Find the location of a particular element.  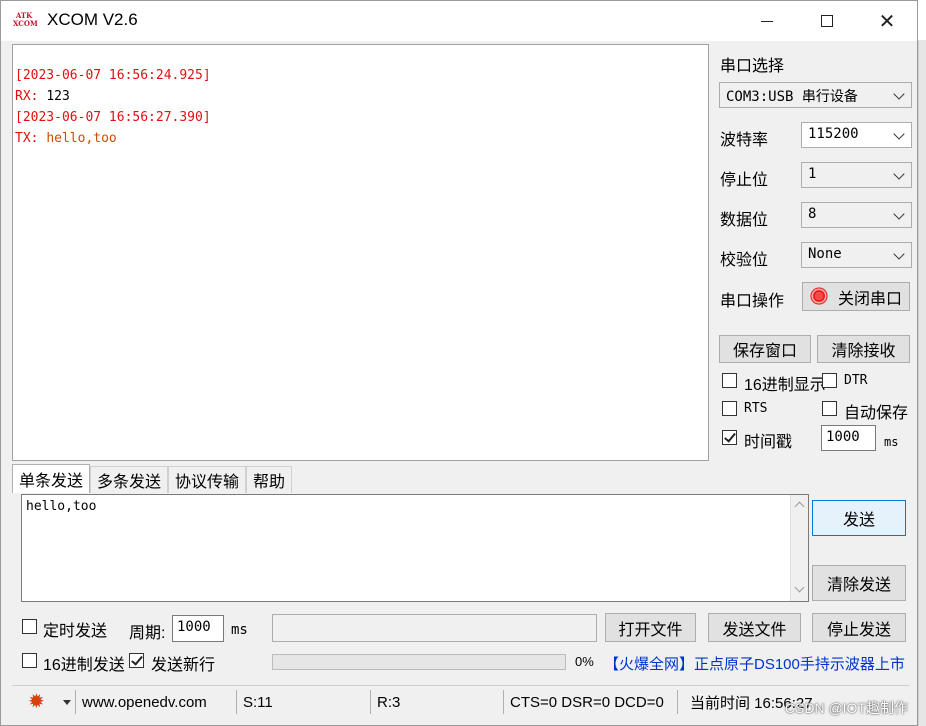

tx-timestamp-line: [2023-06-07 16:56:27.390] is located at coordinates (113, 117).